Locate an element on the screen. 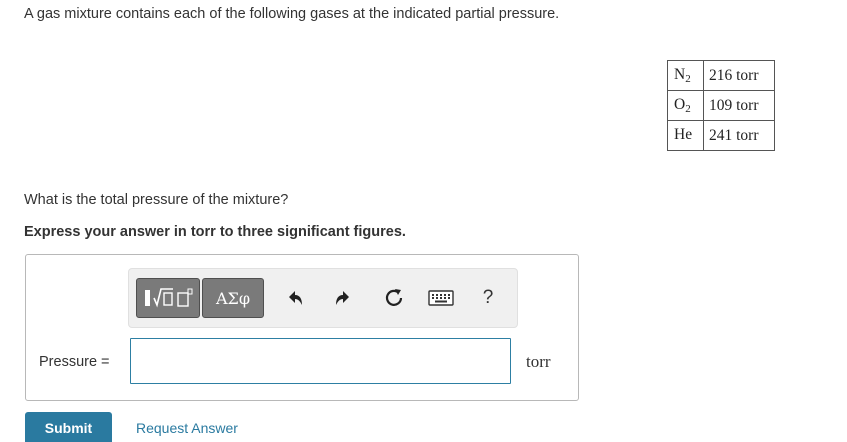 This screenshot has width=847, height=442. partial-pressure-table: N2 216 torr O2 109 torr He 241 torr is located at coordinates (721, 105).